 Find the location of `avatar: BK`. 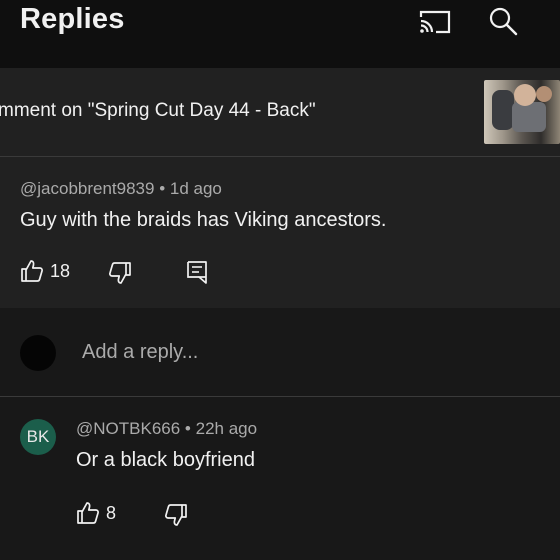

avatar: BK is located at coordinates (38, 437).